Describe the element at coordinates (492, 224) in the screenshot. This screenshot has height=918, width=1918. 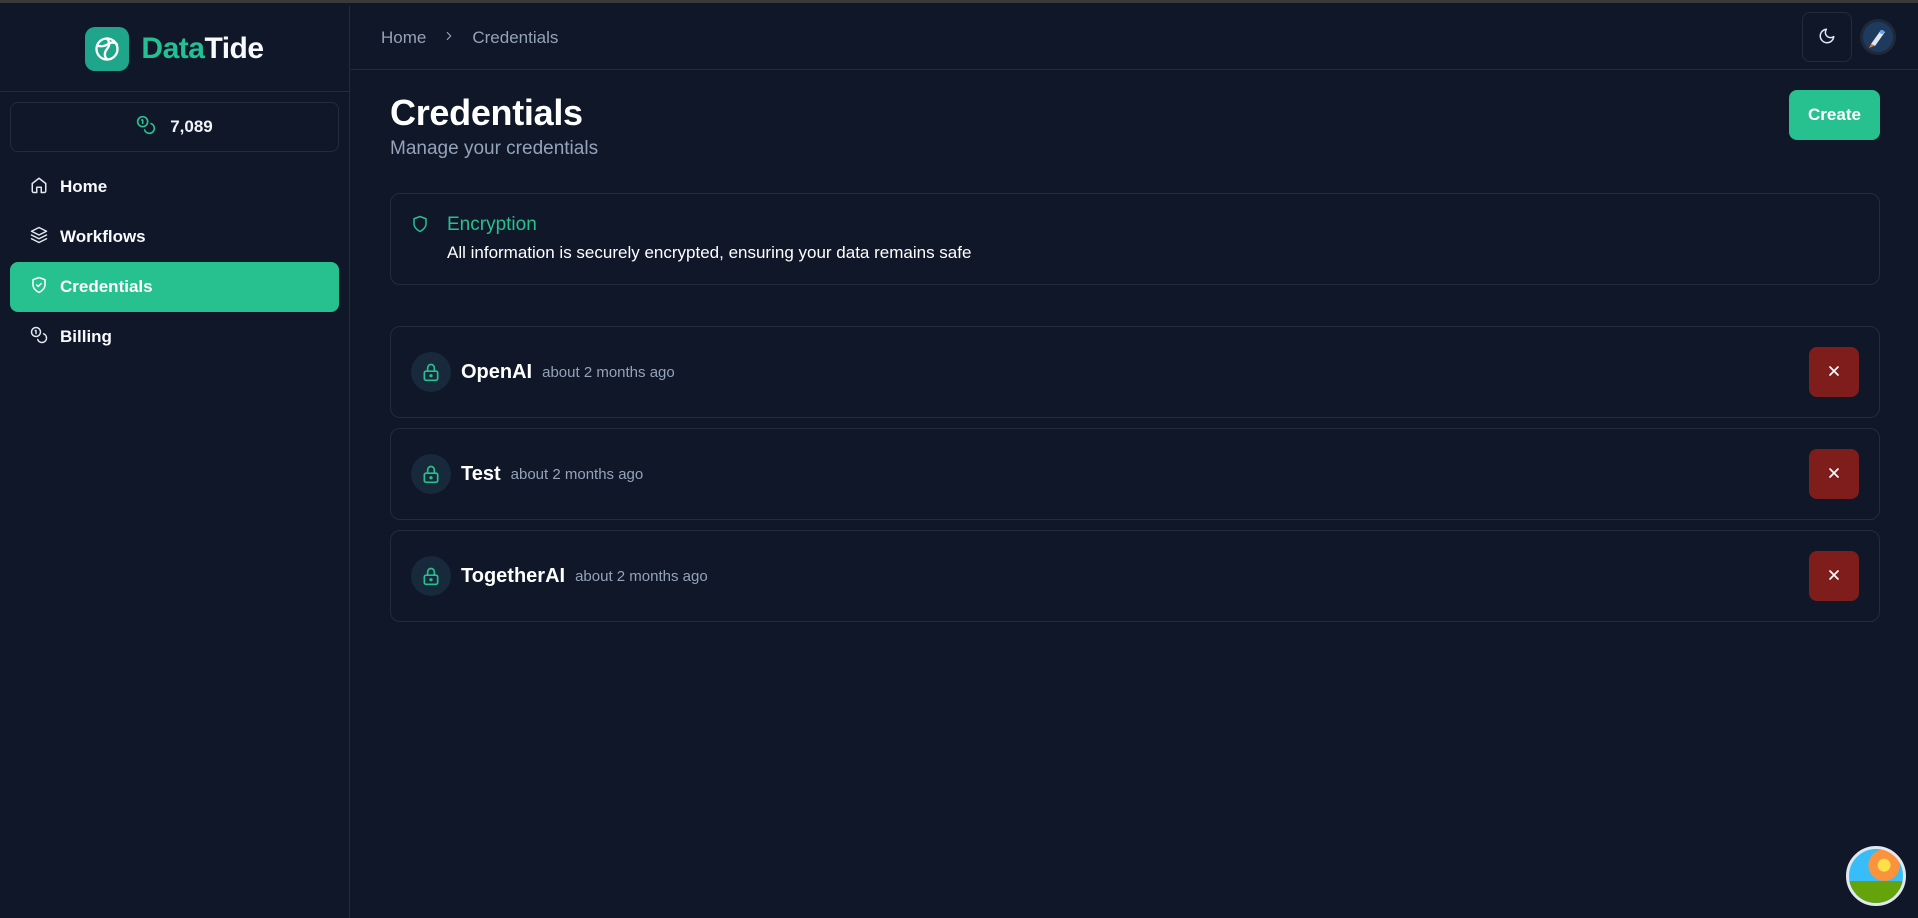
I see `alert-title: Encryption` at that location.